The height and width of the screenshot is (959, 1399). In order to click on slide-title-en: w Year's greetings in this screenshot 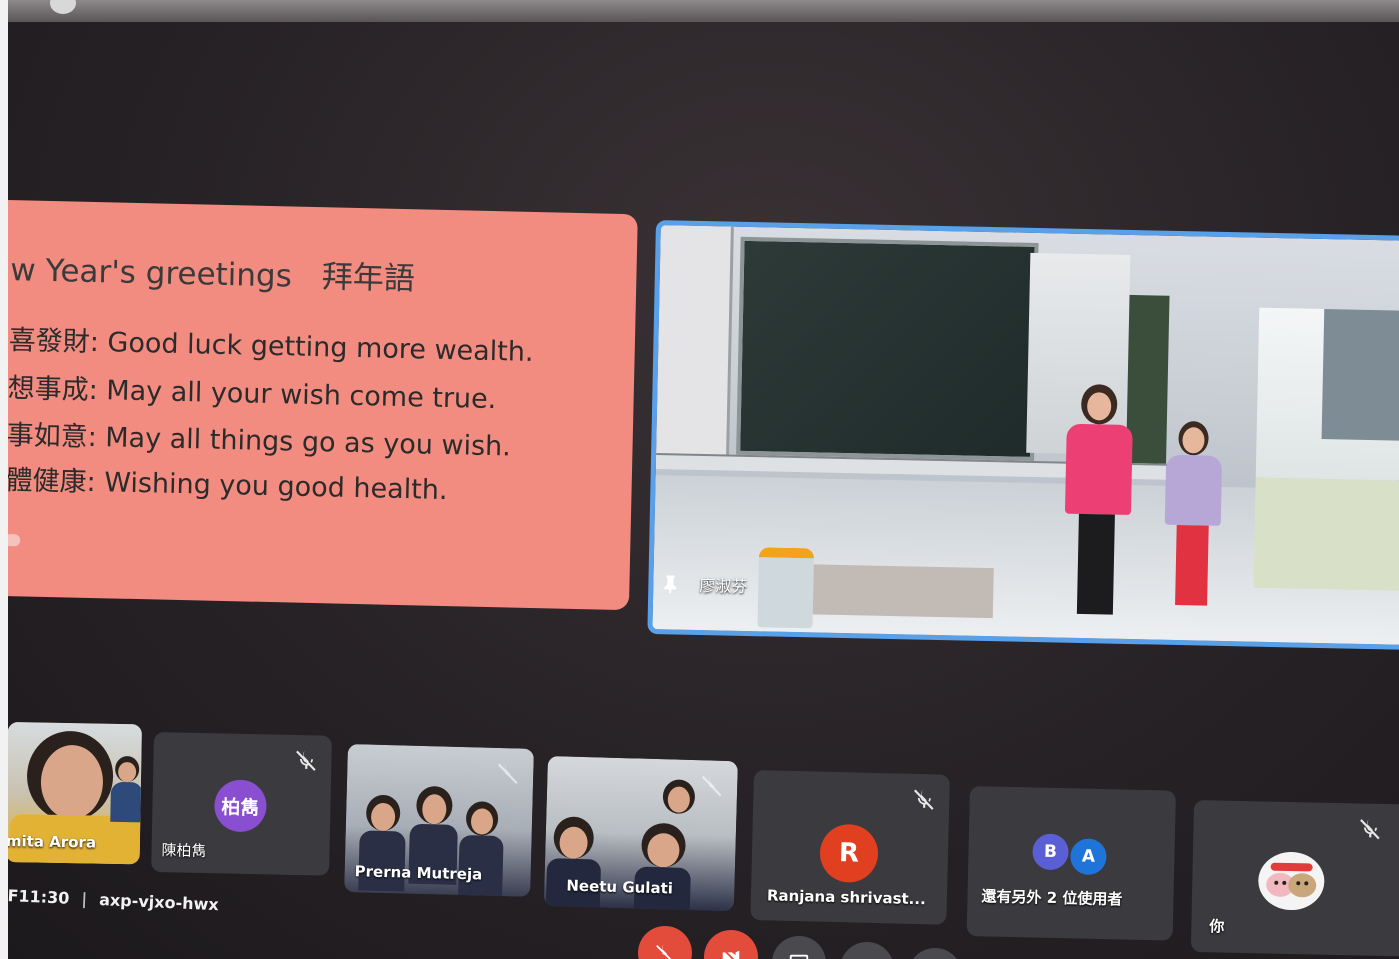, I will do `click(151, 273)`.